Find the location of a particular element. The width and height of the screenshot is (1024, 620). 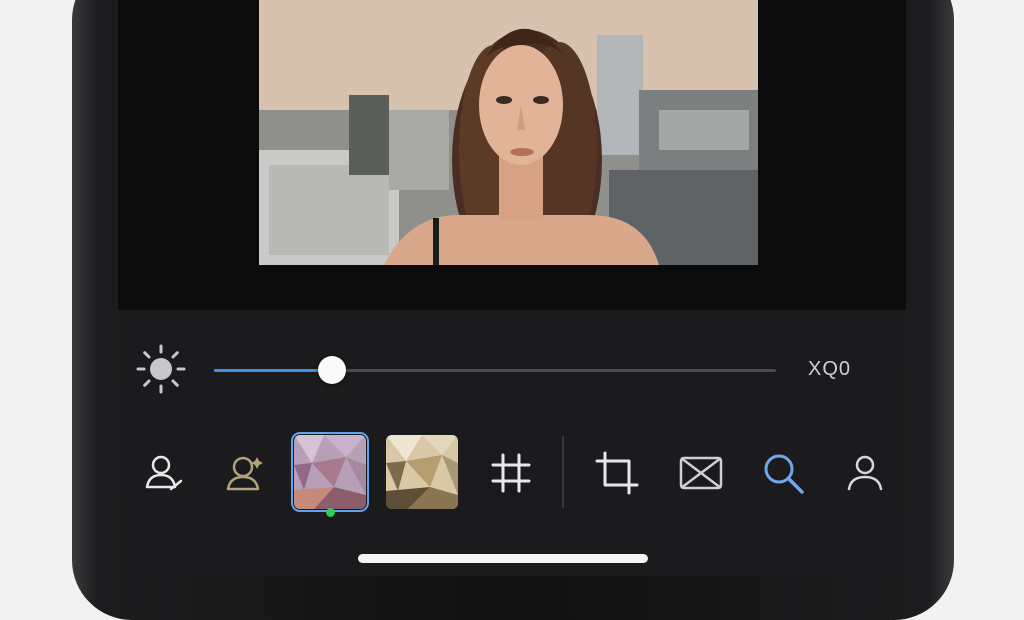

frame-x-icon is located at coordinates (701, 473).